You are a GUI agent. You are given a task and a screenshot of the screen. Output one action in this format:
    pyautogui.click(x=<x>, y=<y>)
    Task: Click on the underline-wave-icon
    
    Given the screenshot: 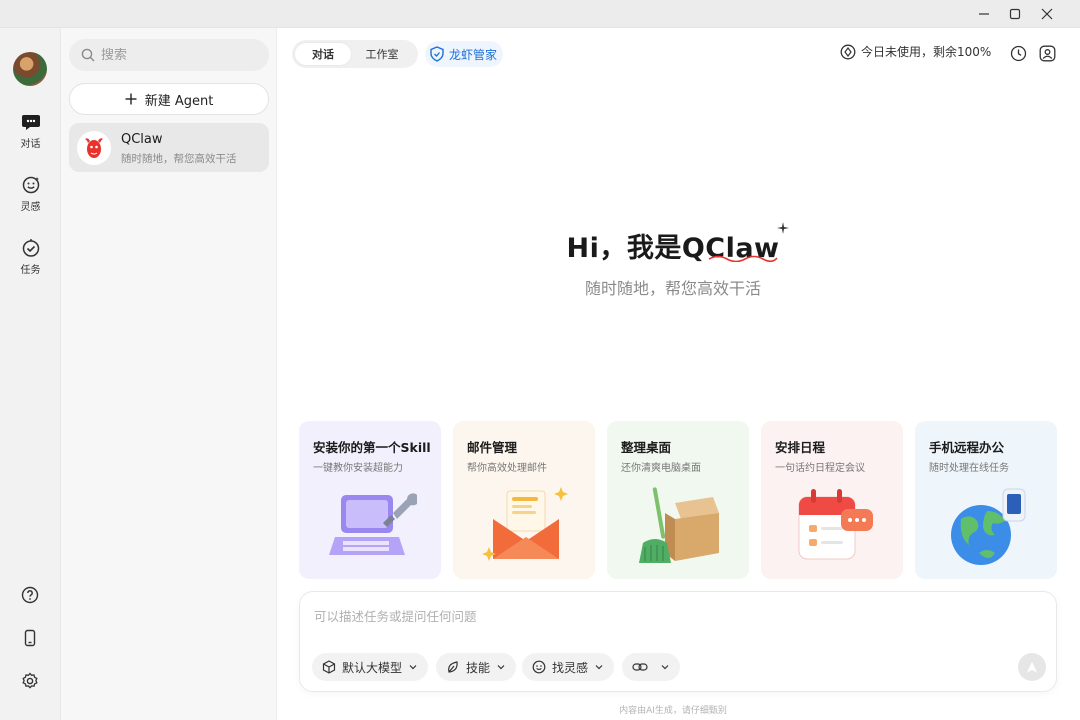 What is the action you would take?
    pyautogui.click(x=743, y=258)
    